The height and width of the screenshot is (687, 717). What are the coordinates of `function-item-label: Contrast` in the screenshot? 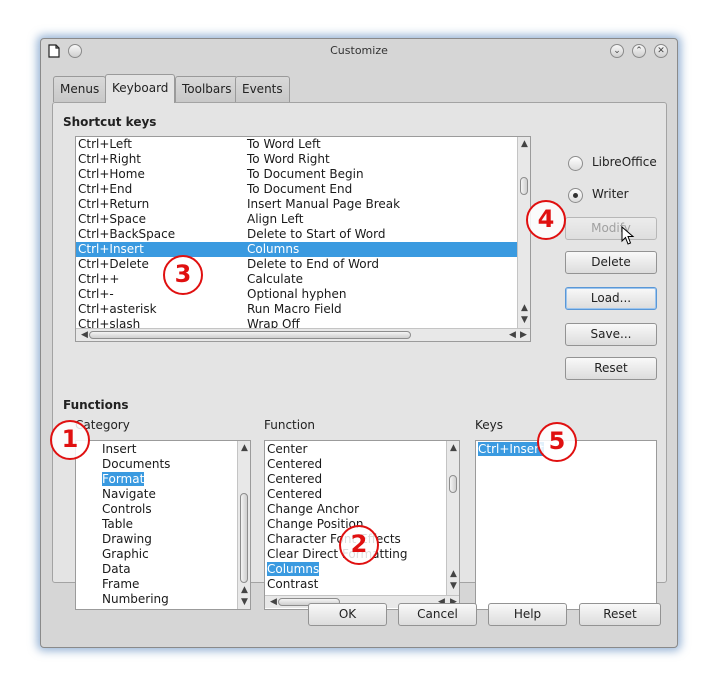 It's located at (293, 584).